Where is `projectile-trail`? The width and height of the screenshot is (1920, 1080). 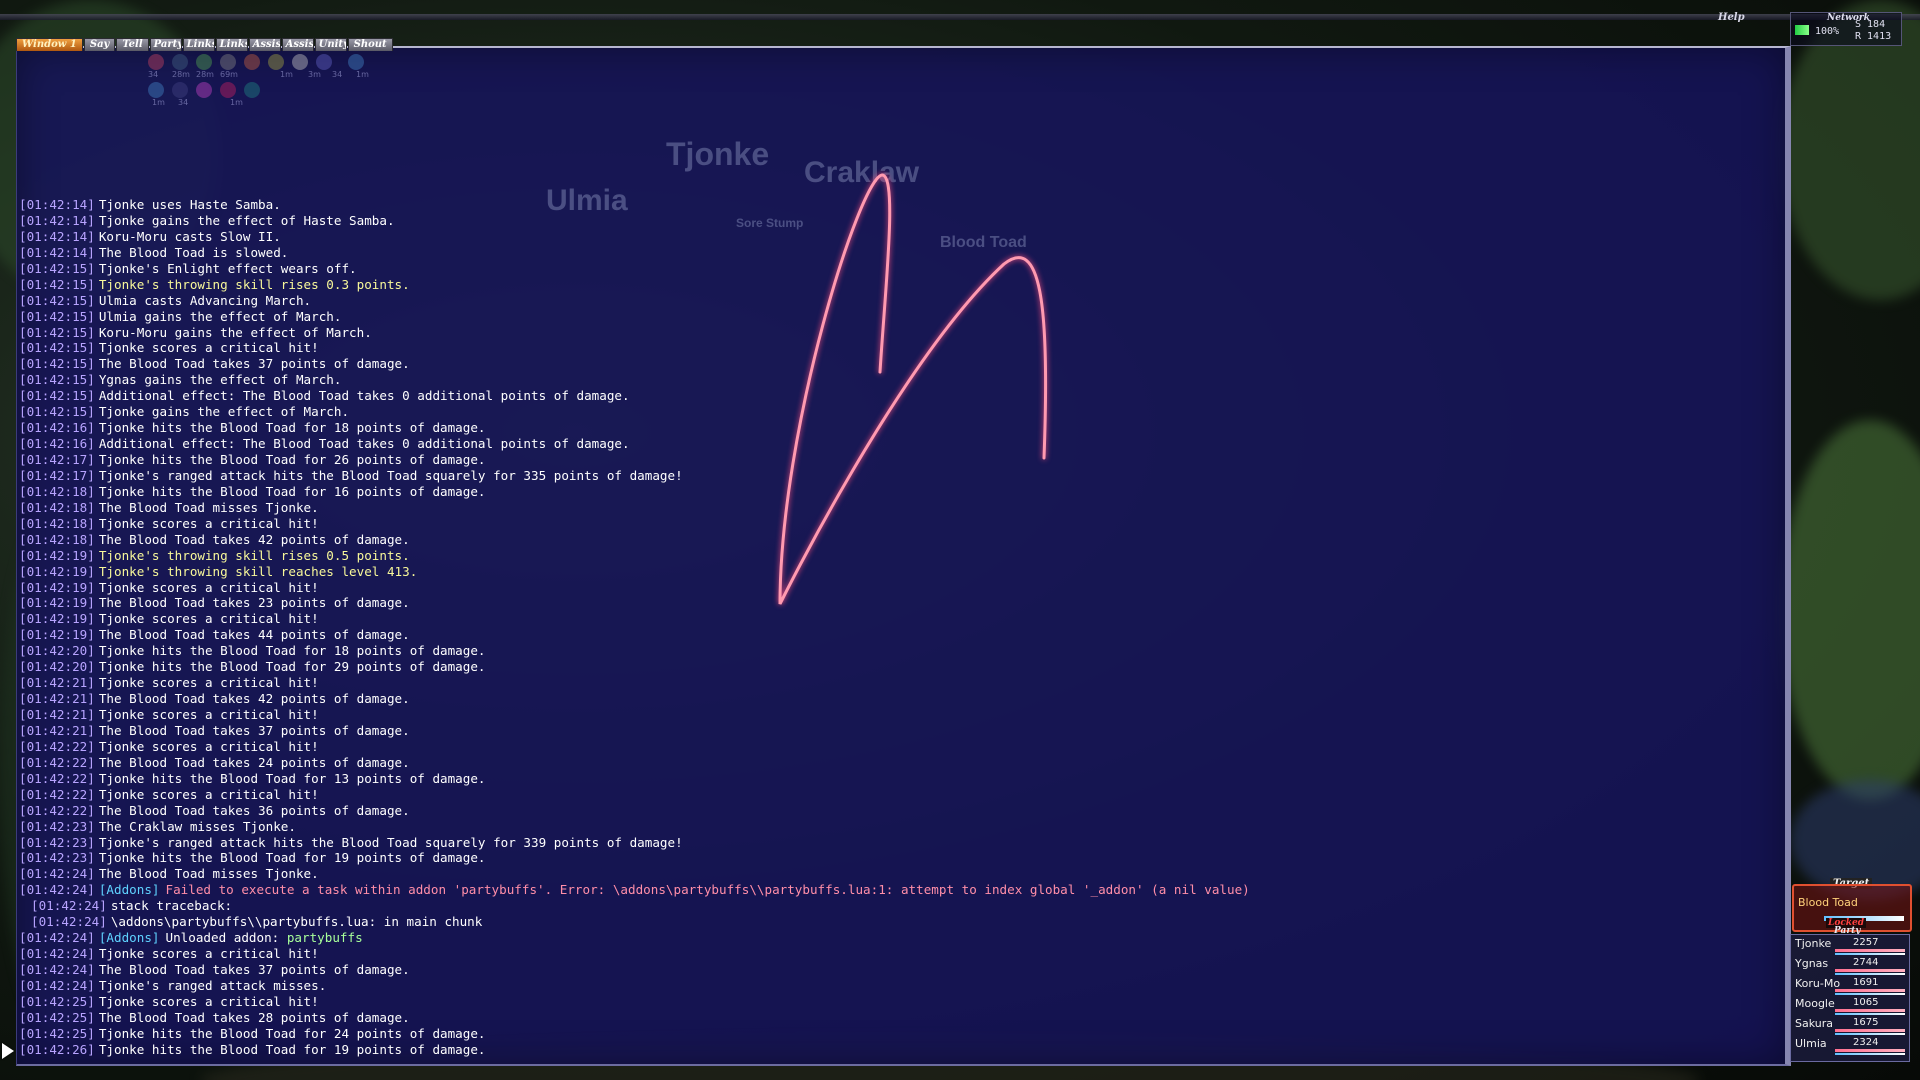 projectile-trail is located at coordinates (913, 389).